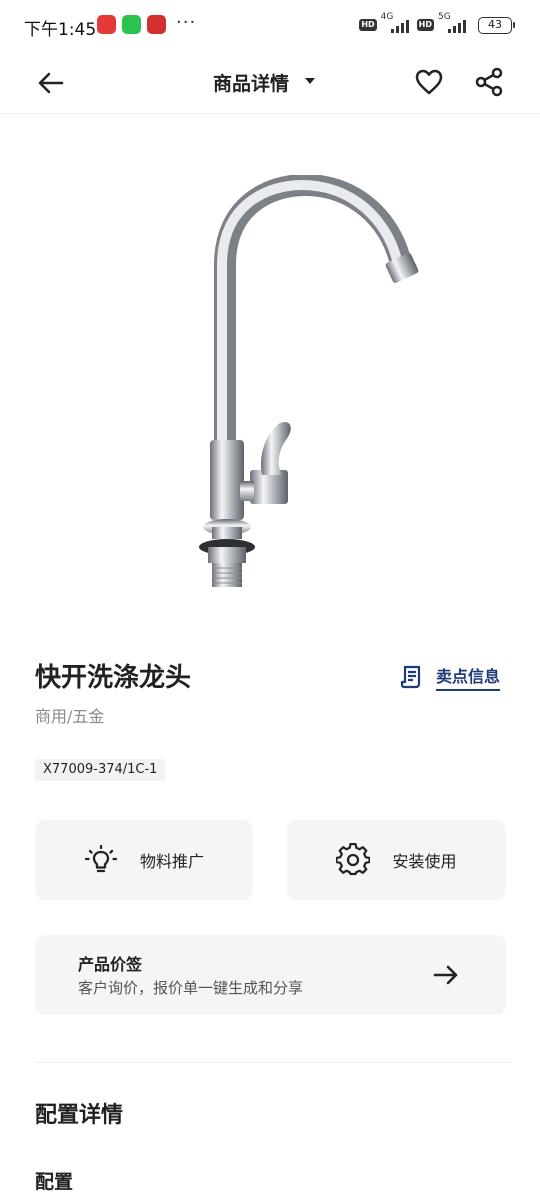  What do you see at coordinates (51, 83) in the screenshot?
I see `arrow-left-icon` at bounding box center [51, 83].